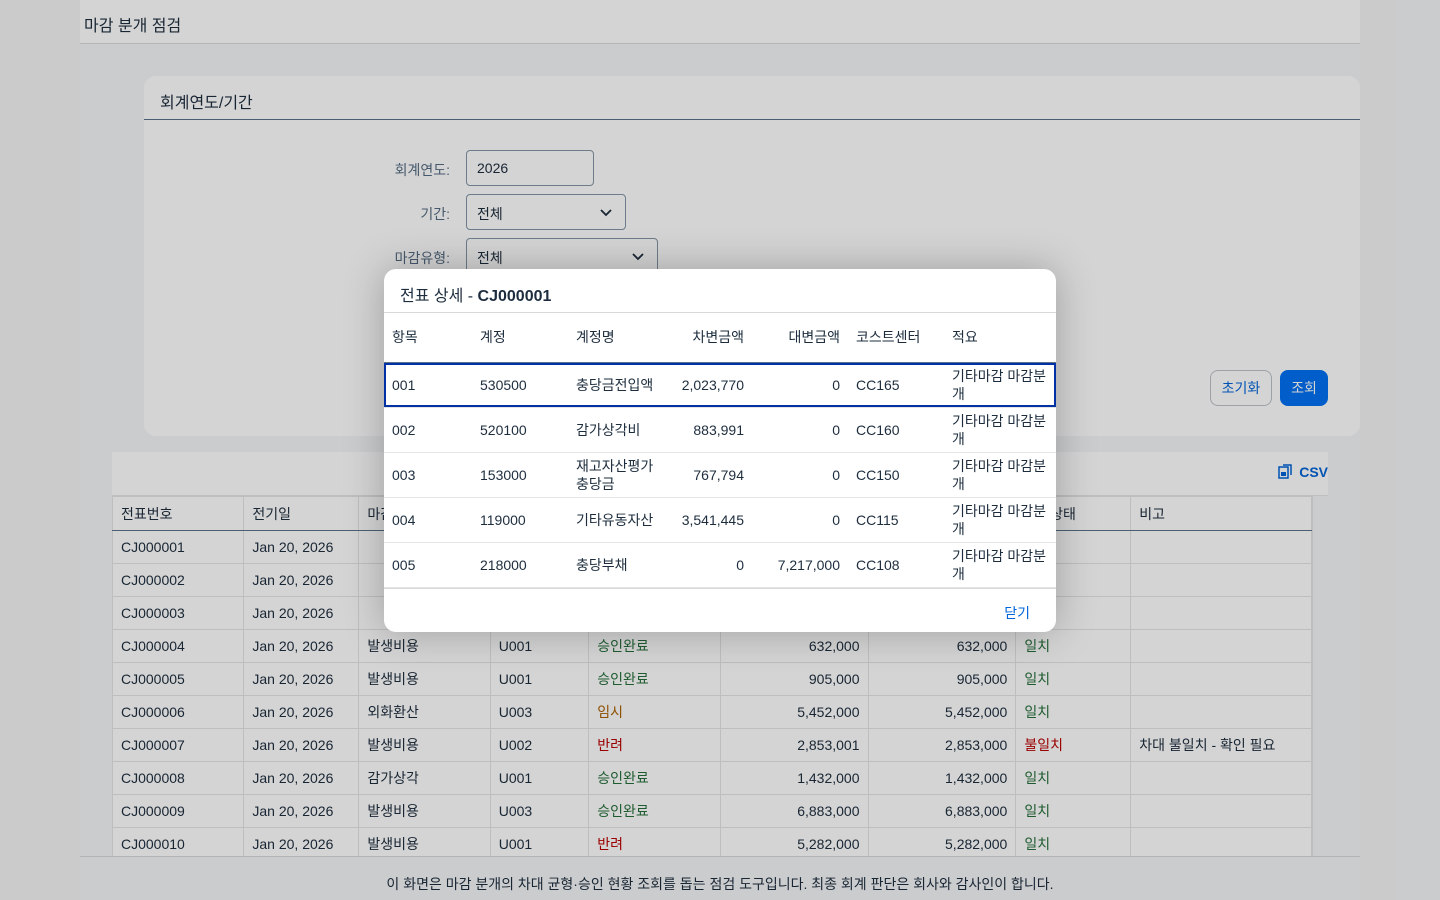 This screenshot has height=900, width=1440. What do you see at coordinates (896, 475) in the screenshot?
I see `line-item-cell: CC150` at bounding box center [896, 475].